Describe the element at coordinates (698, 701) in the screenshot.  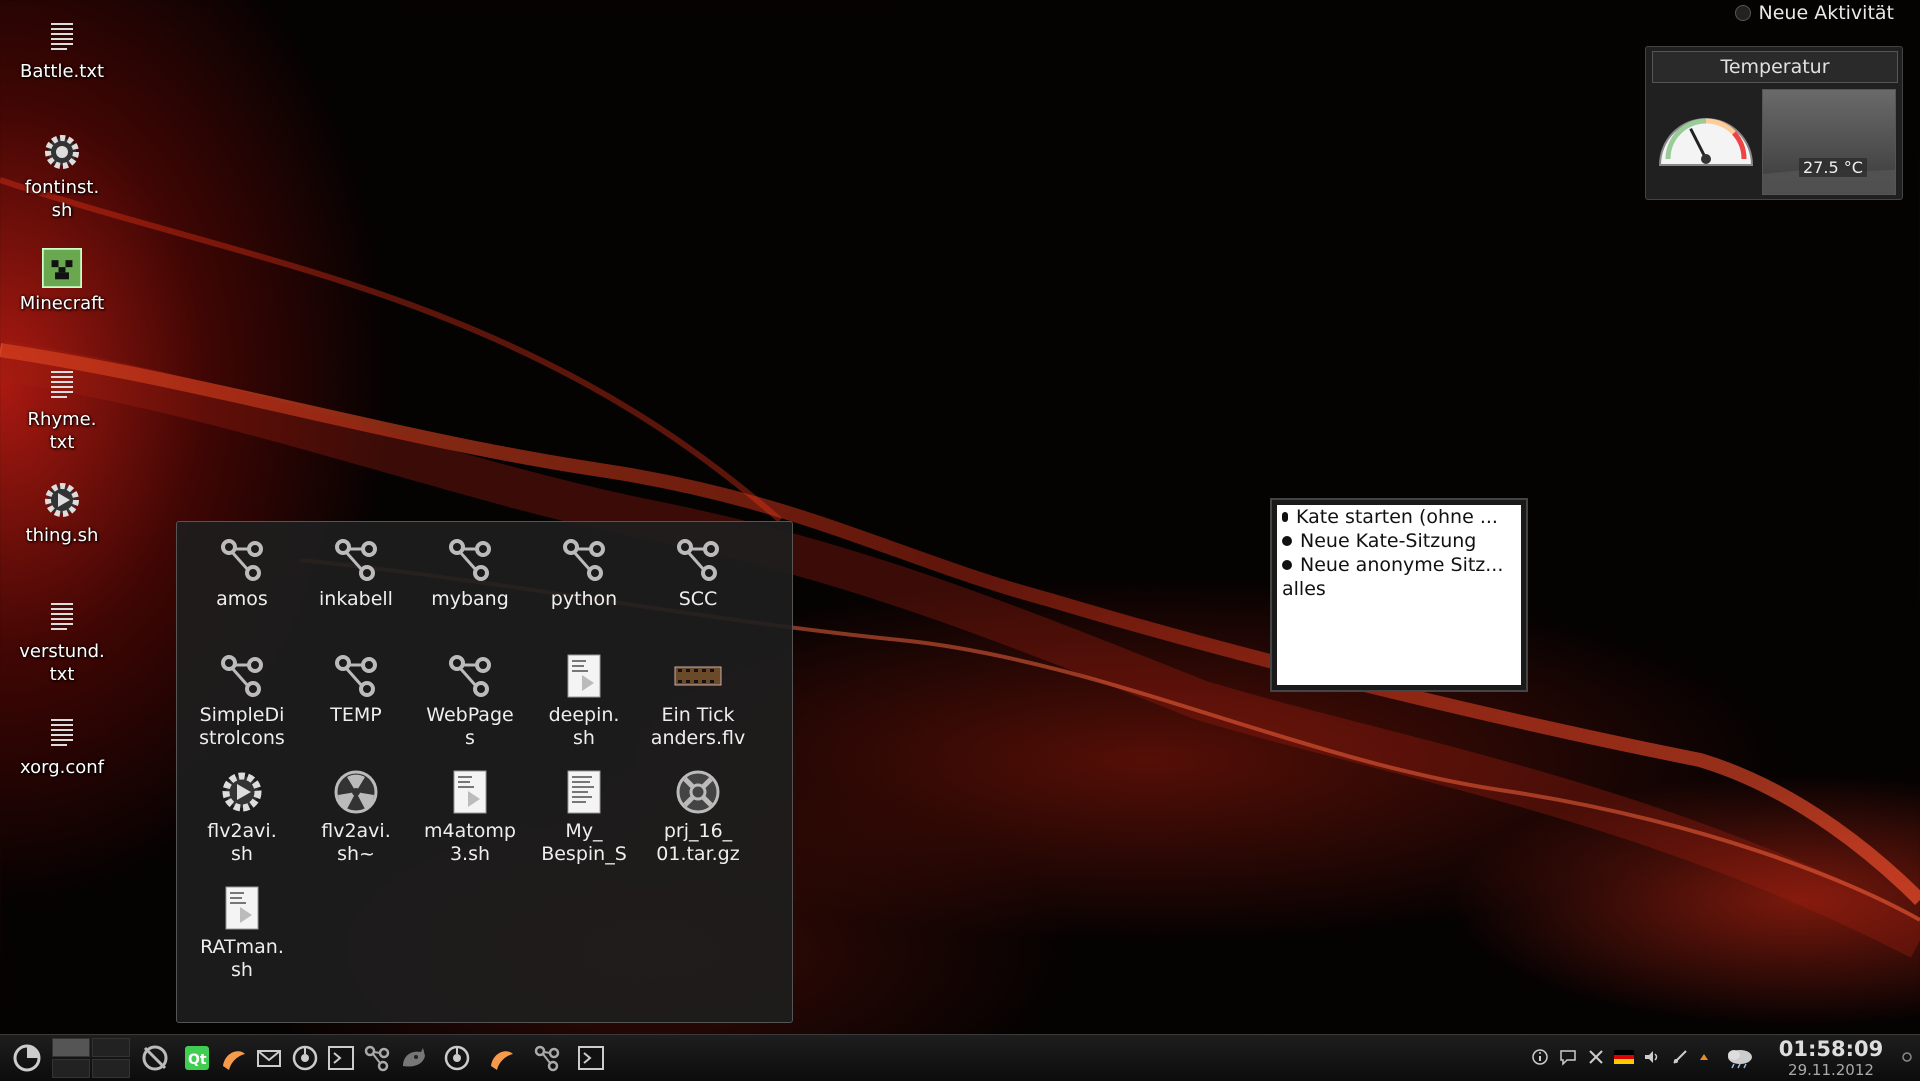
I see `folder-item-ein-tick-anders: Ein Tick anders.flv` at that location.